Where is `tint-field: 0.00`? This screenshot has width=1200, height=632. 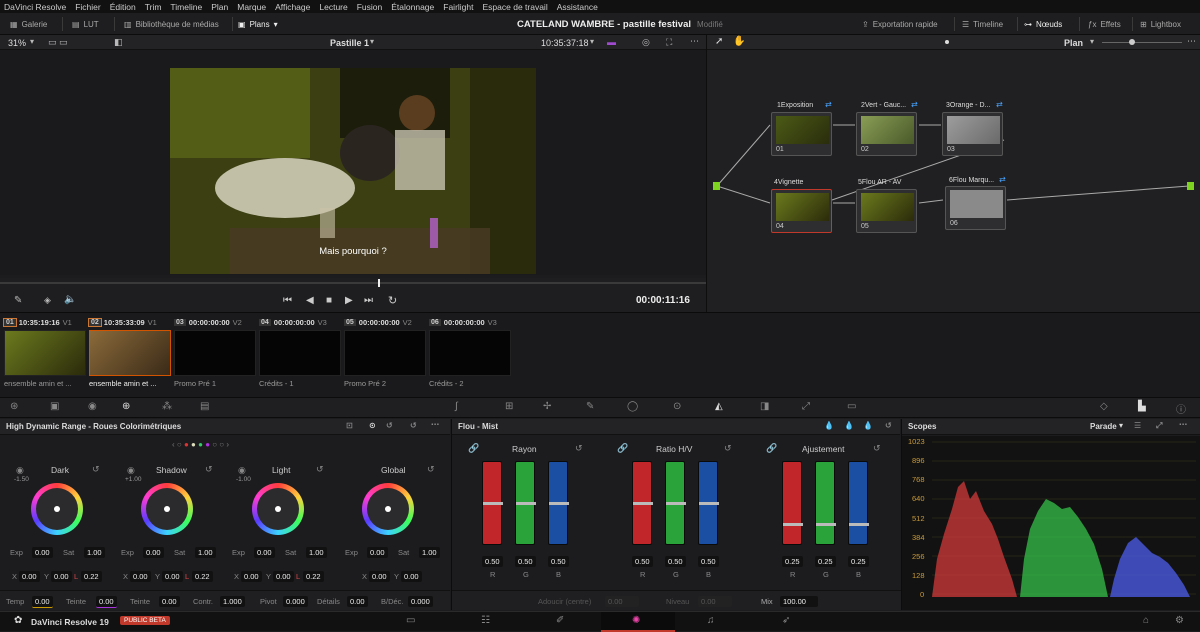 tint-field: 0.00 is located at coordinates (106, 602).